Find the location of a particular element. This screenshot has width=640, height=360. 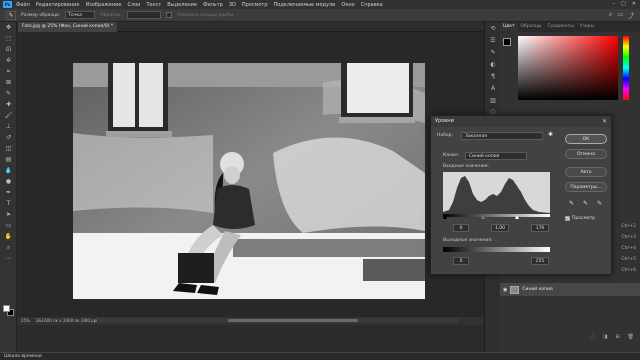

path-select-icon: ➤ is located at coordinates (8, 214).